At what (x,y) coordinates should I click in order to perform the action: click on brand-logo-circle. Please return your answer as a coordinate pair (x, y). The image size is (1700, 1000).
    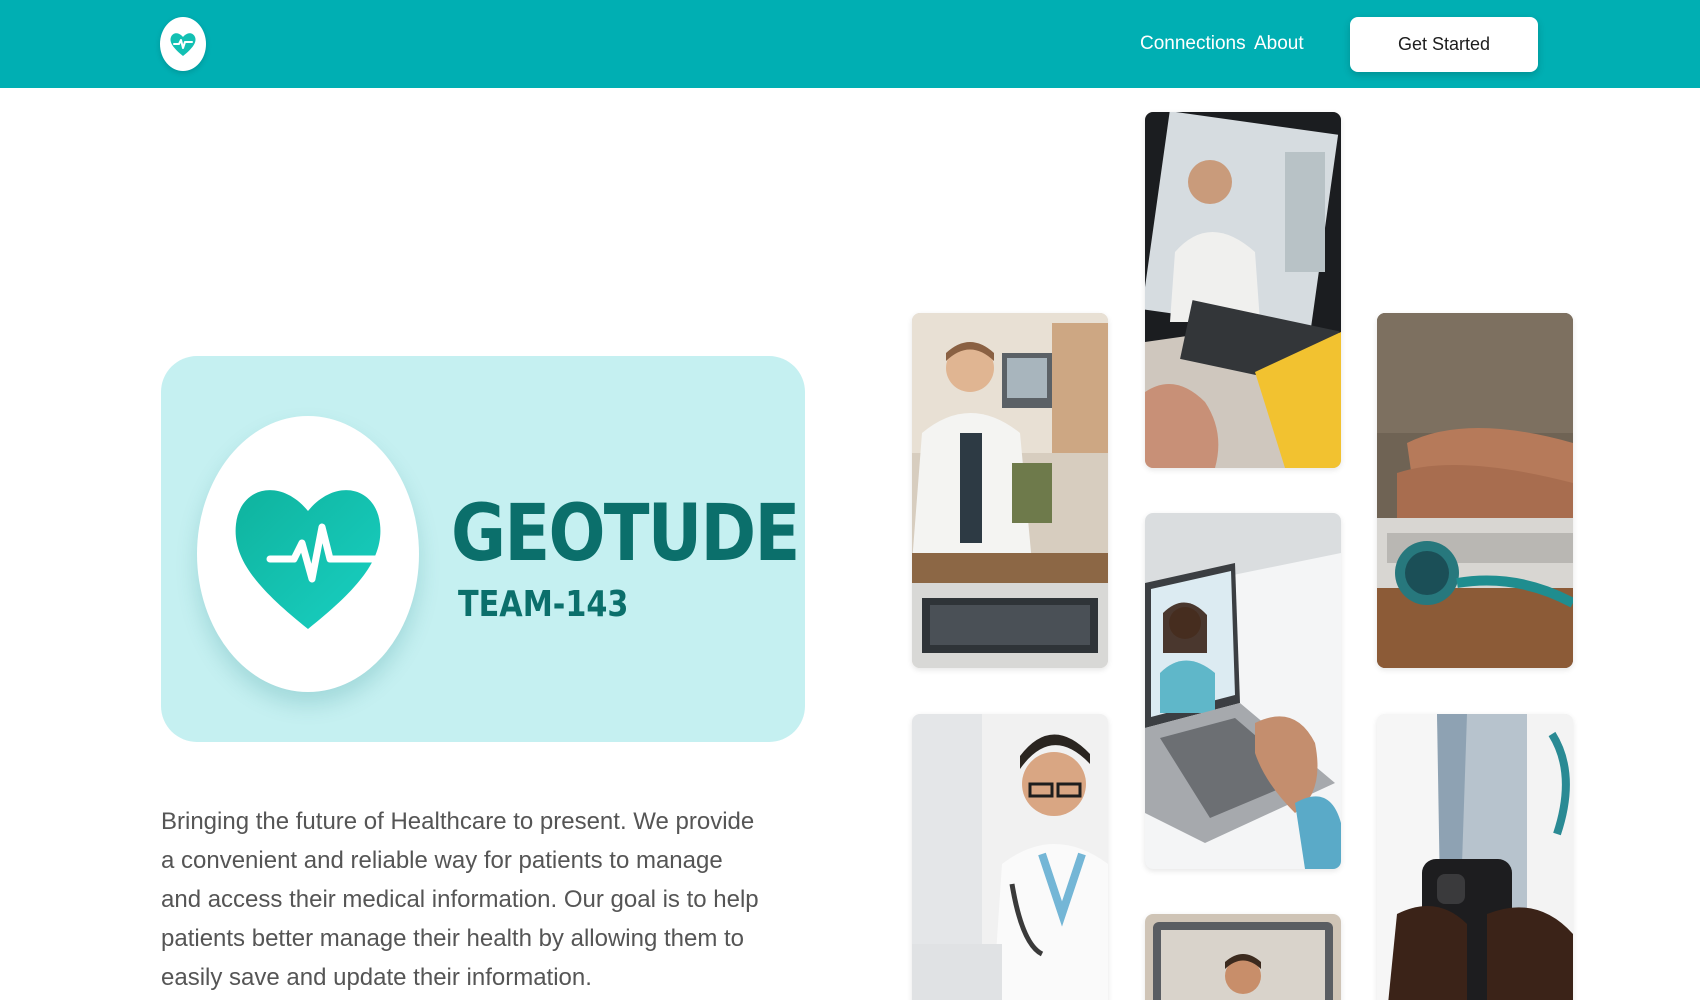
    Looking at the image, I should click on (308, 554).